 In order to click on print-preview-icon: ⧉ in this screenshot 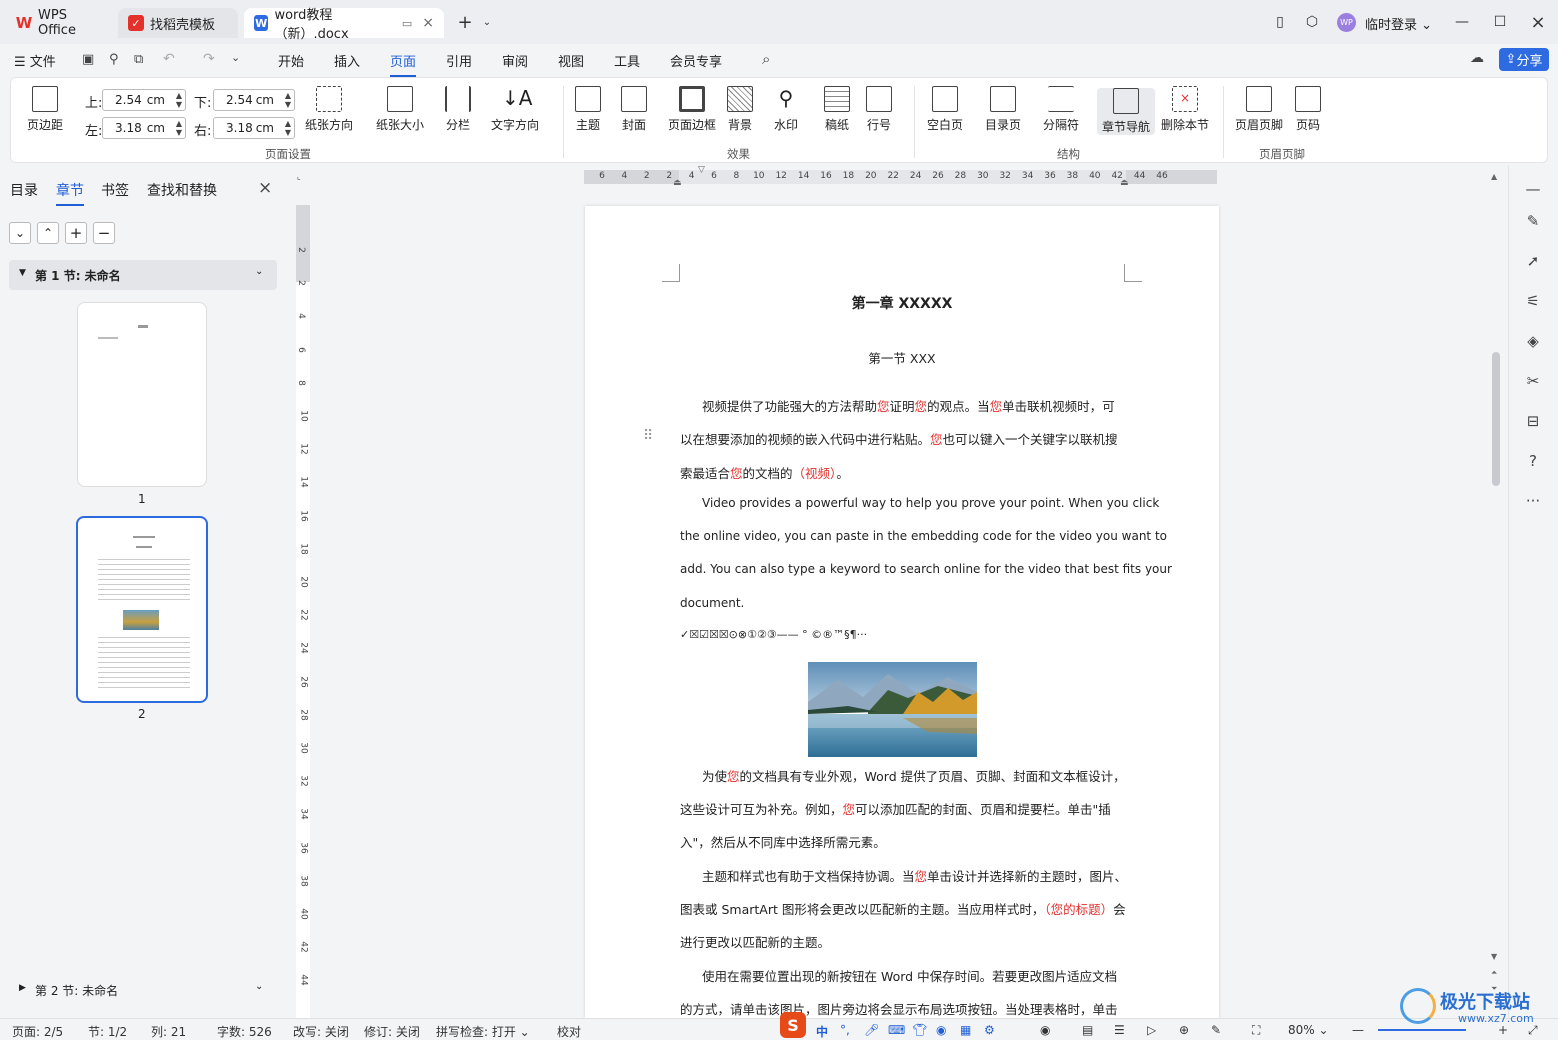, I will do `click(138, 59)`.